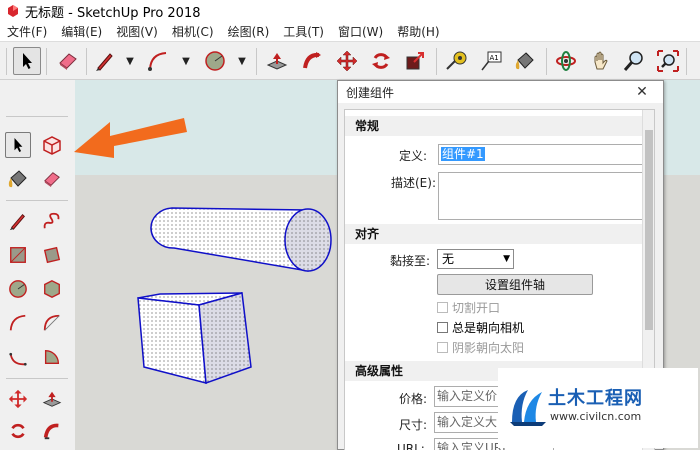 The height and width of the screenshot is (450, 700). What do you see at coordinates (370, 92) in the screenshot?
I see `dialog-title: 创建组件` at bounding box center [370, 92].